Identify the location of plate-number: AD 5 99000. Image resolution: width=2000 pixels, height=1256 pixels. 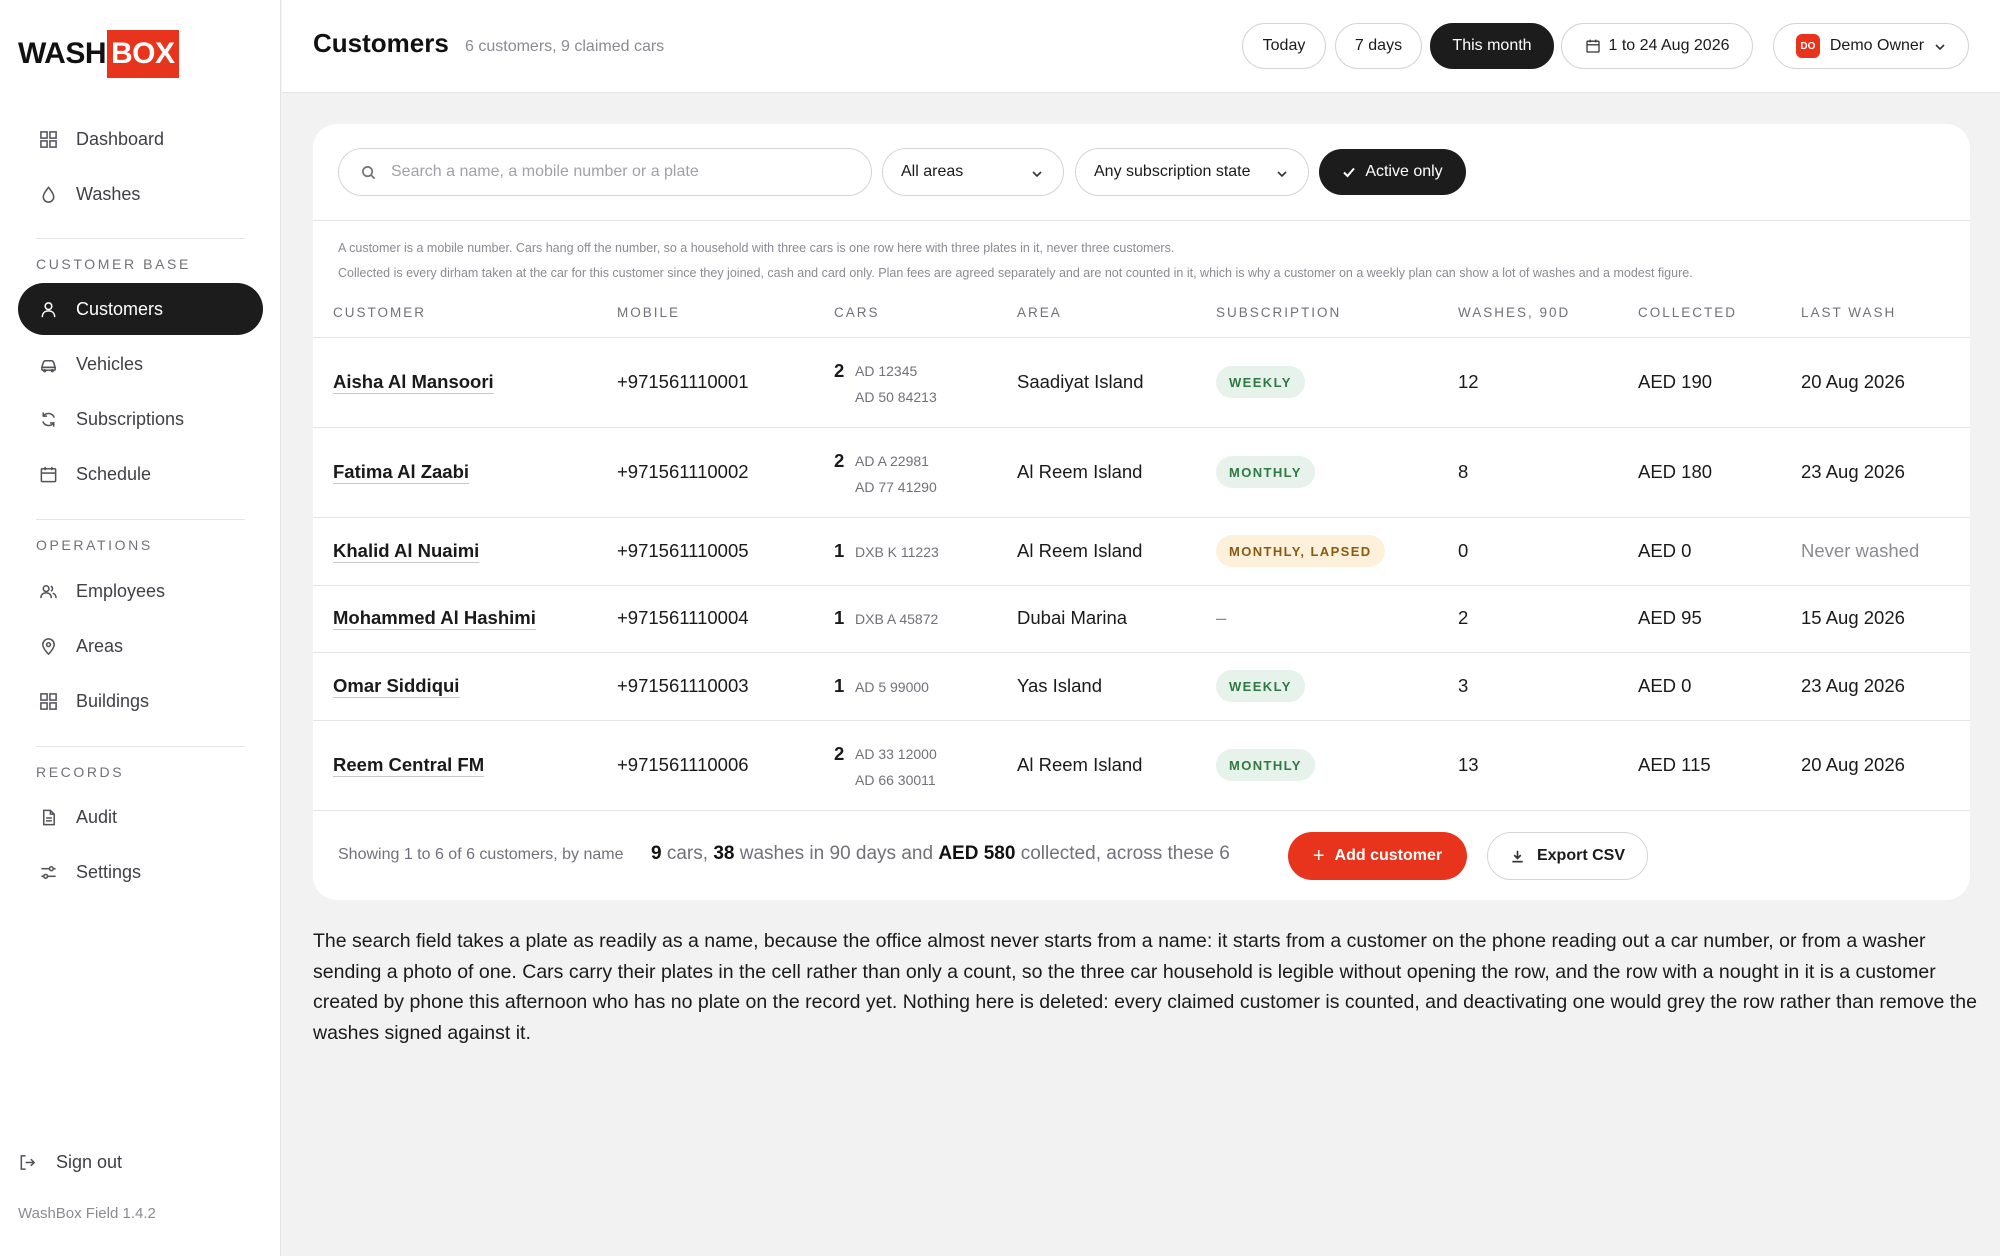
(892, 687).